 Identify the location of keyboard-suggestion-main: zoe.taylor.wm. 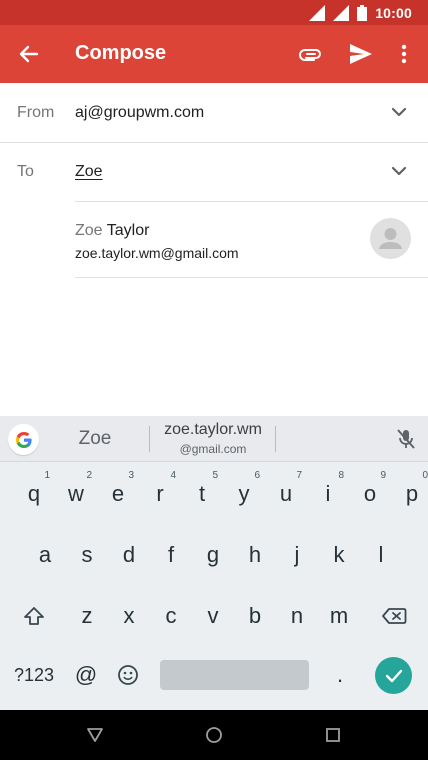
(213, 429).